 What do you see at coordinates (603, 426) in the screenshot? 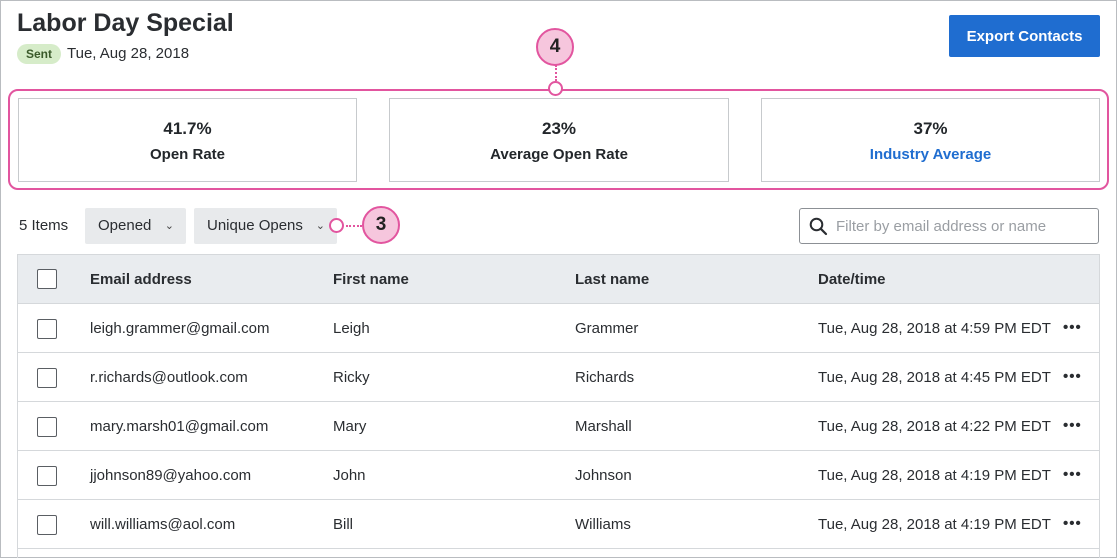
I see `cell-last-name: Marshall` at bounding box center [603, 426].